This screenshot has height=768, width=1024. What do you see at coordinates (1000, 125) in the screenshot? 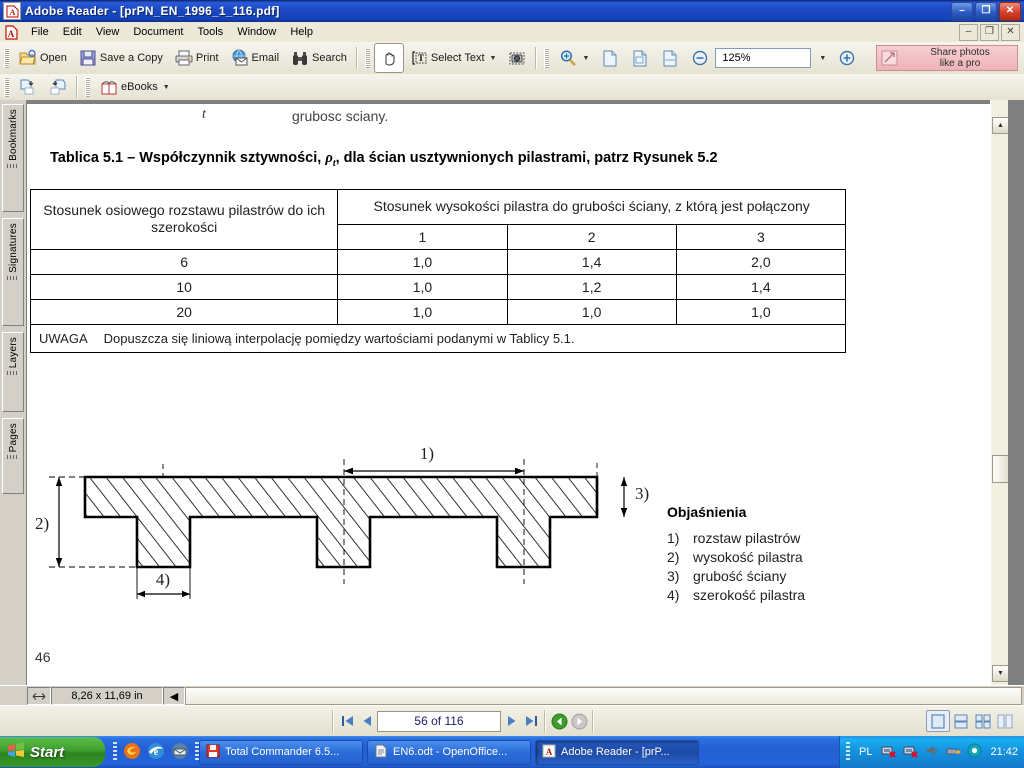
I see `scroll-up-button: ▲` at bounding box center [1000, 125].